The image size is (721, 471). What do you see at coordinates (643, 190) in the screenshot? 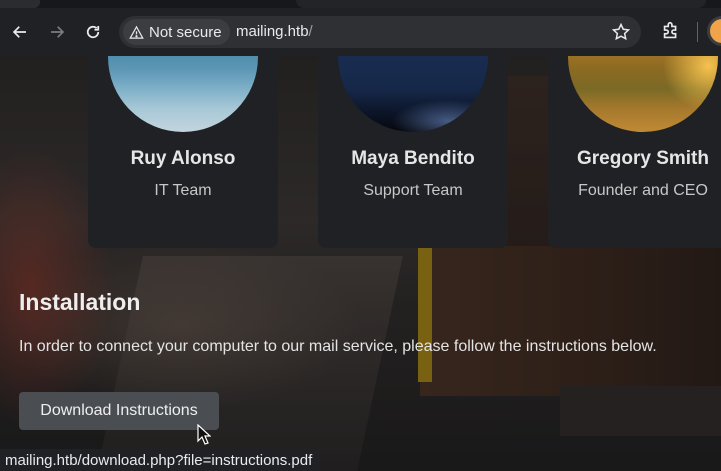
I see `team-member-role: Founder and CEO` at bounding box center [643, 190].